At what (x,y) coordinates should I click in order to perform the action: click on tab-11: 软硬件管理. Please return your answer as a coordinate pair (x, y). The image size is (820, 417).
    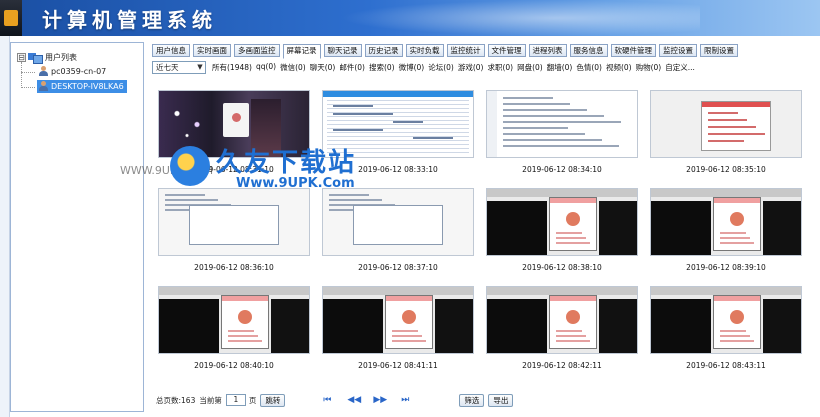
    Looking at the image, I should click on (633, 50).